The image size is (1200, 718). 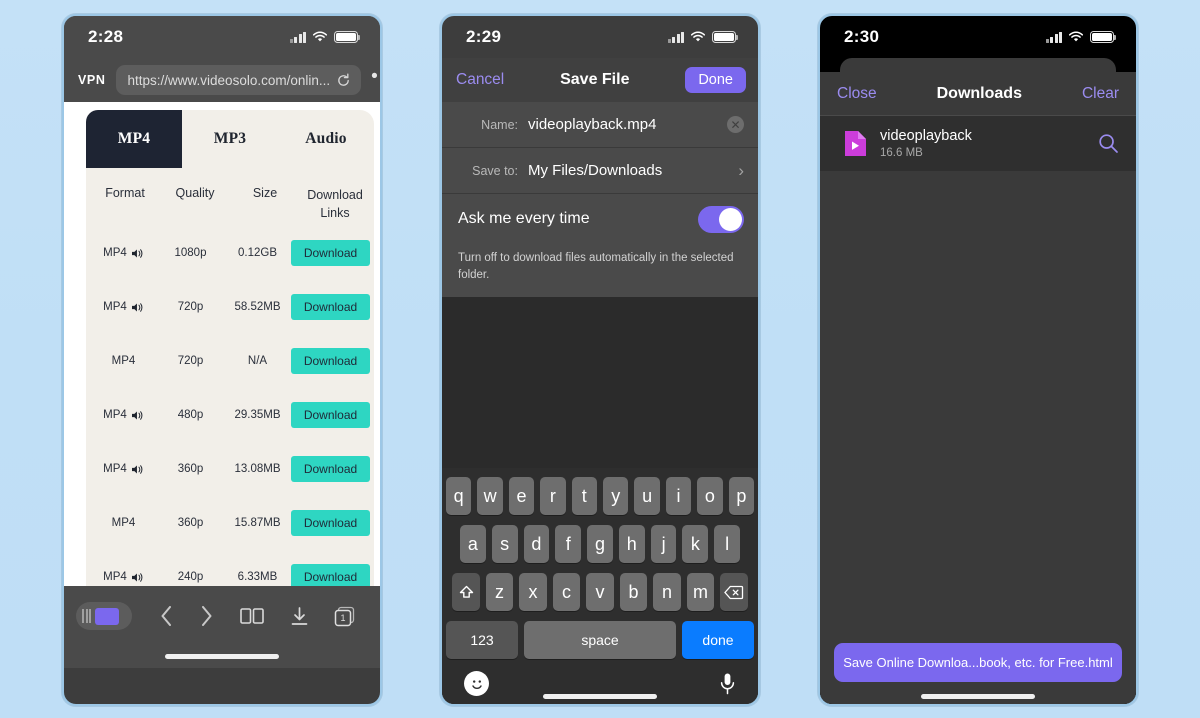 I want to click on key-v: v, so click(x=600, y=592).